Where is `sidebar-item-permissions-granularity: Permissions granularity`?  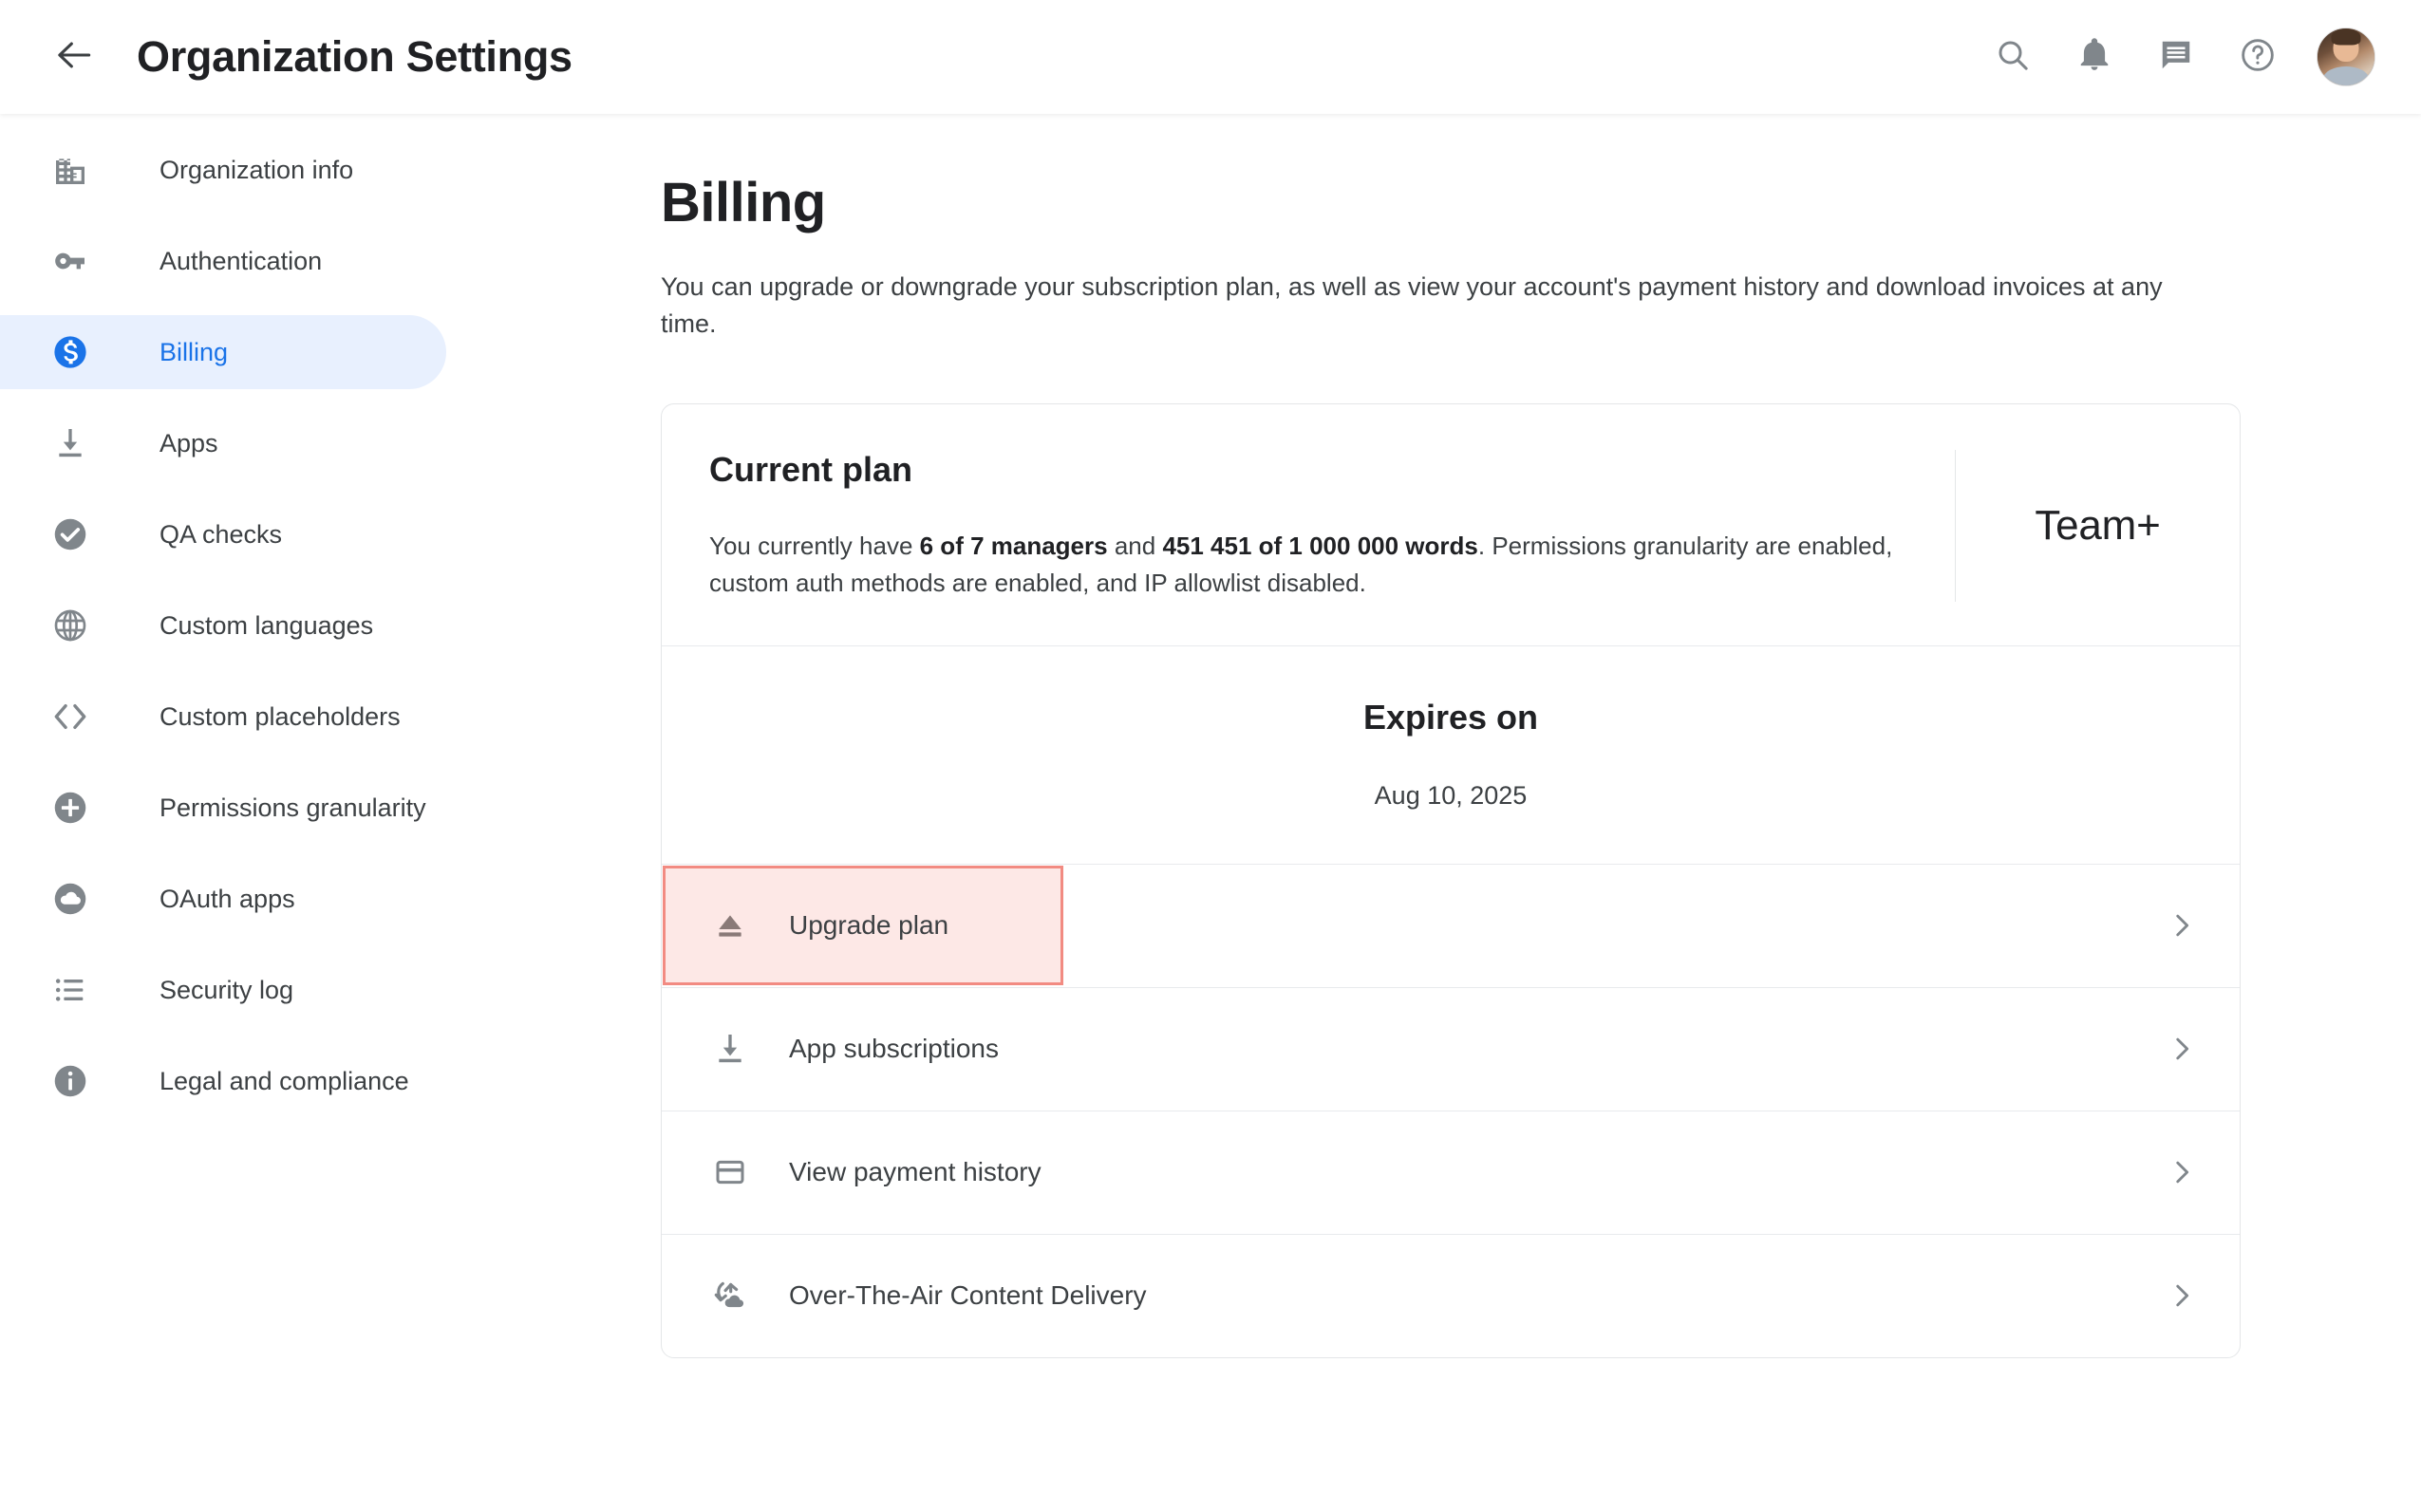 sidebar-item-permissions-granularity: Permissions granularity is located at coordinates (330, 808).